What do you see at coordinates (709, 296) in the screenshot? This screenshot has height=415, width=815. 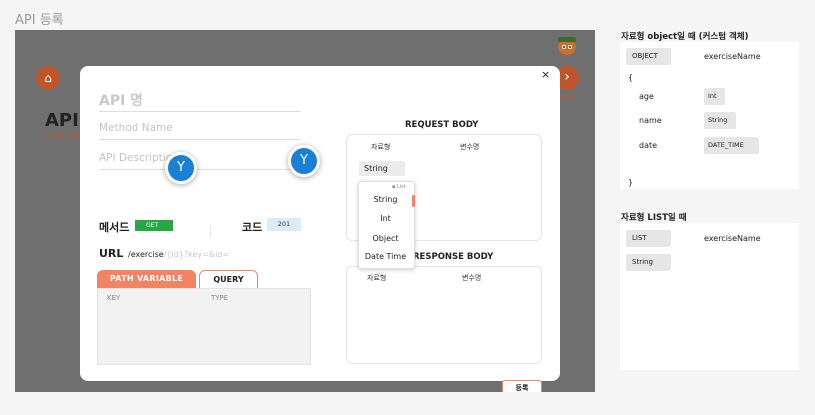 I see `list-panel: LIST exerciseName String` at bounding box center [709, 296].